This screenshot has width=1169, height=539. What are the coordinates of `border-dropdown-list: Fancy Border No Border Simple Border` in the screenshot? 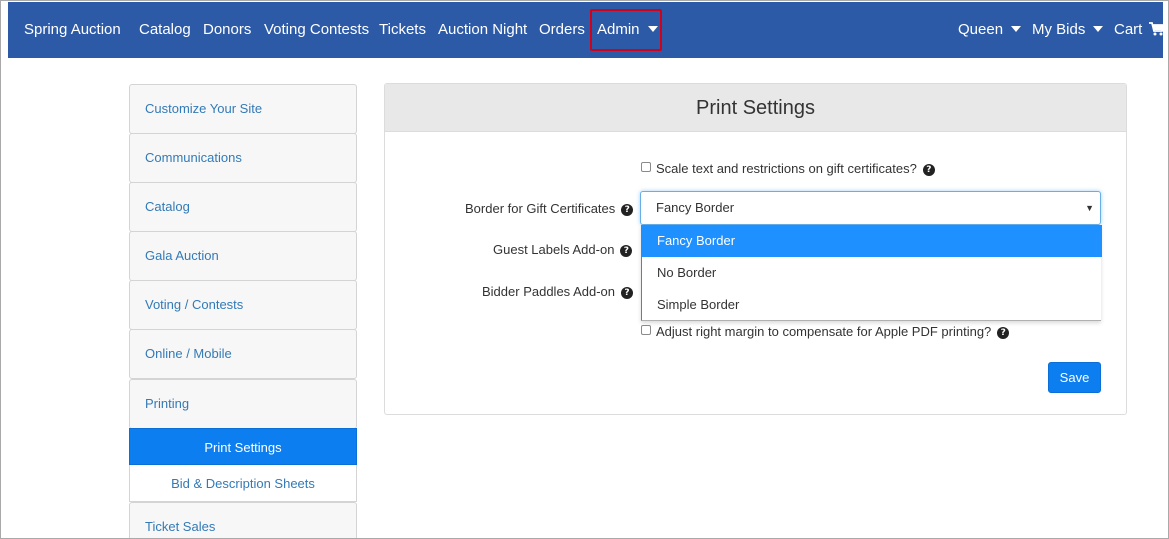 It's located at (871, 273).